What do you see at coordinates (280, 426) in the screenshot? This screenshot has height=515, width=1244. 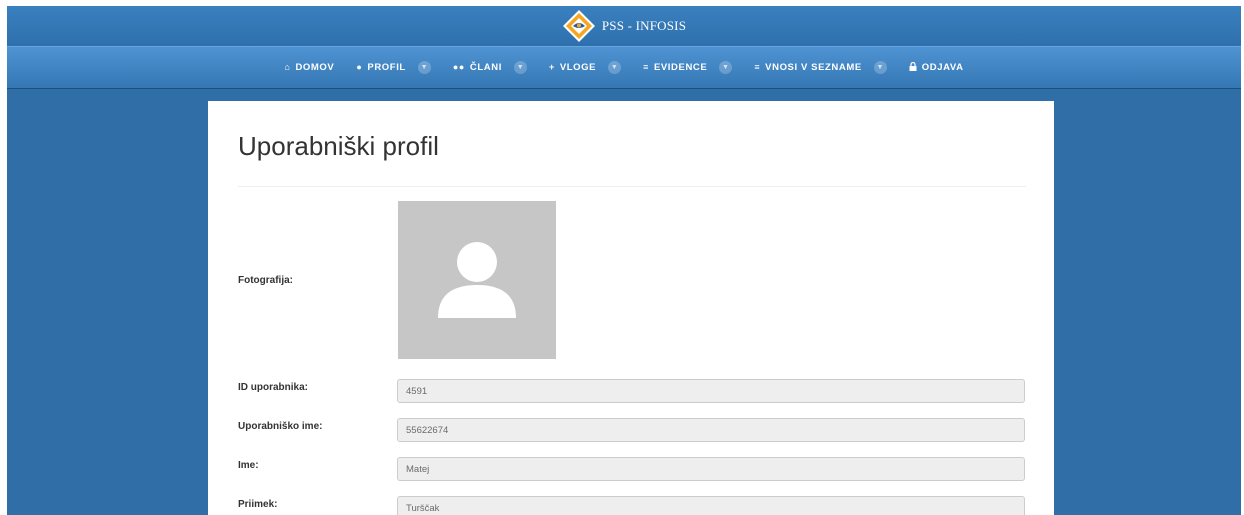 I see `field-label-username: Uporabniško ime:` at bounding box center [280, 426].